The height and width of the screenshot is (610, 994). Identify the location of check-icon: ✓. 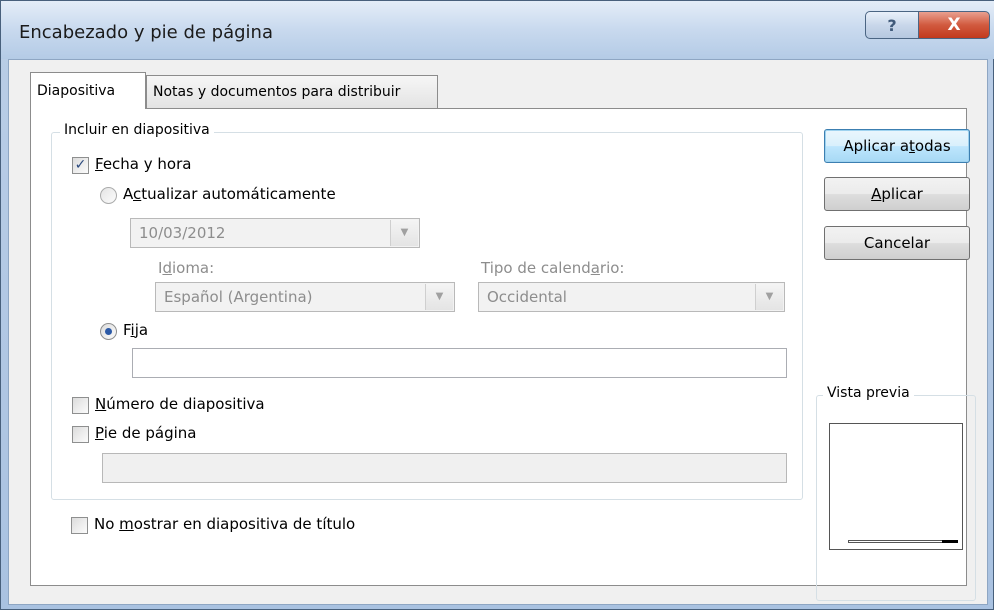
(80, 165).